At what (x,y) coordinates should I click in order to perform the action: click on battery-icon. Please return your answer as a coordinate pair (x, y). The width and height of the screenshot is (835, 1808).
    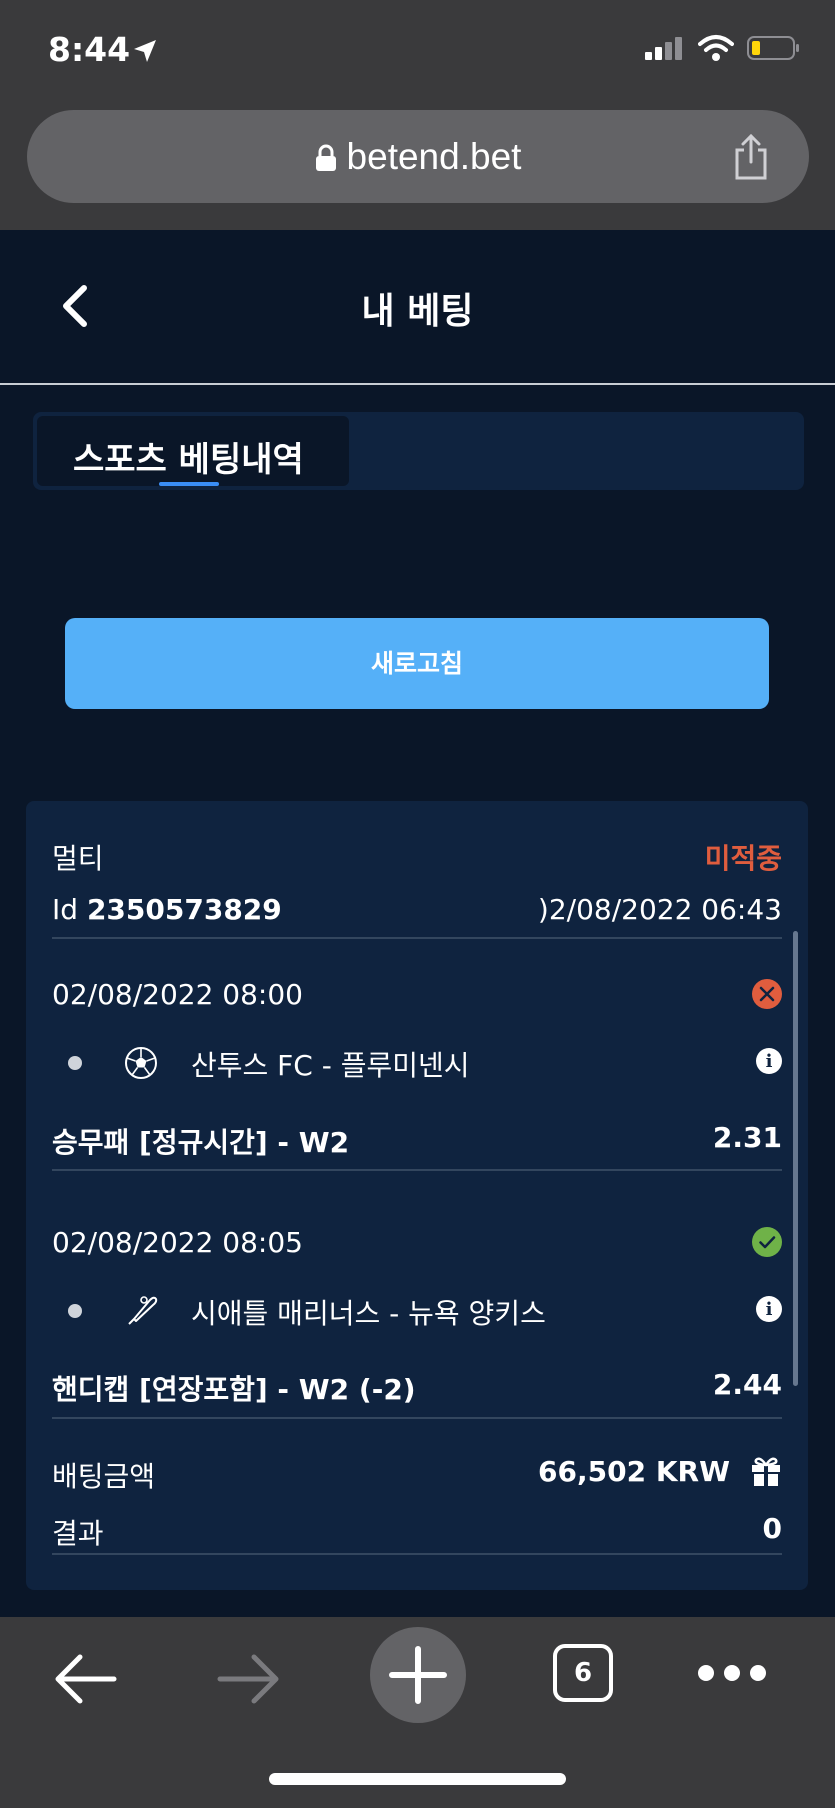
    Looking at the image, I should click on (773, 48).